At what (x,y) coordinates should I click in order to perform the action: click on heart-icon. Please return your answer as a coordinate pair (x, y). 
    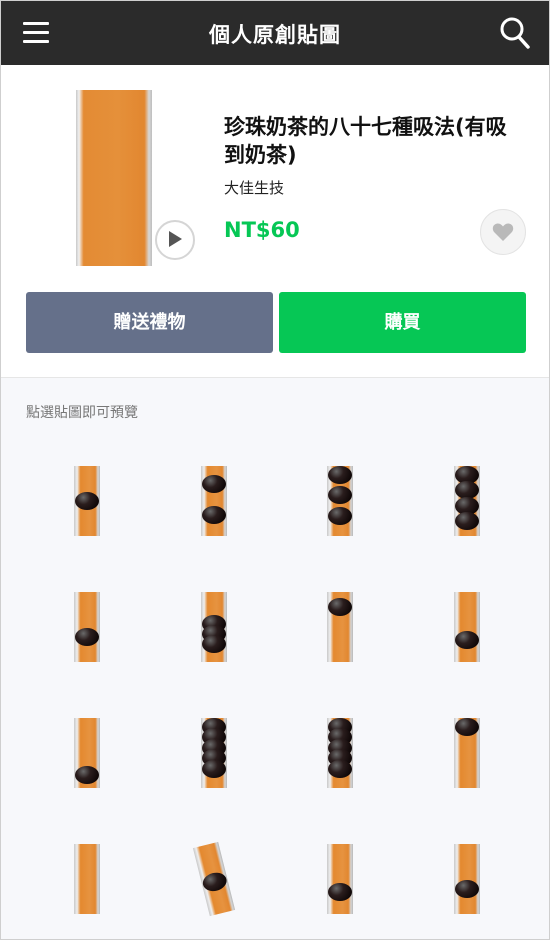
    Looking at the image, I should click on (503, 232).